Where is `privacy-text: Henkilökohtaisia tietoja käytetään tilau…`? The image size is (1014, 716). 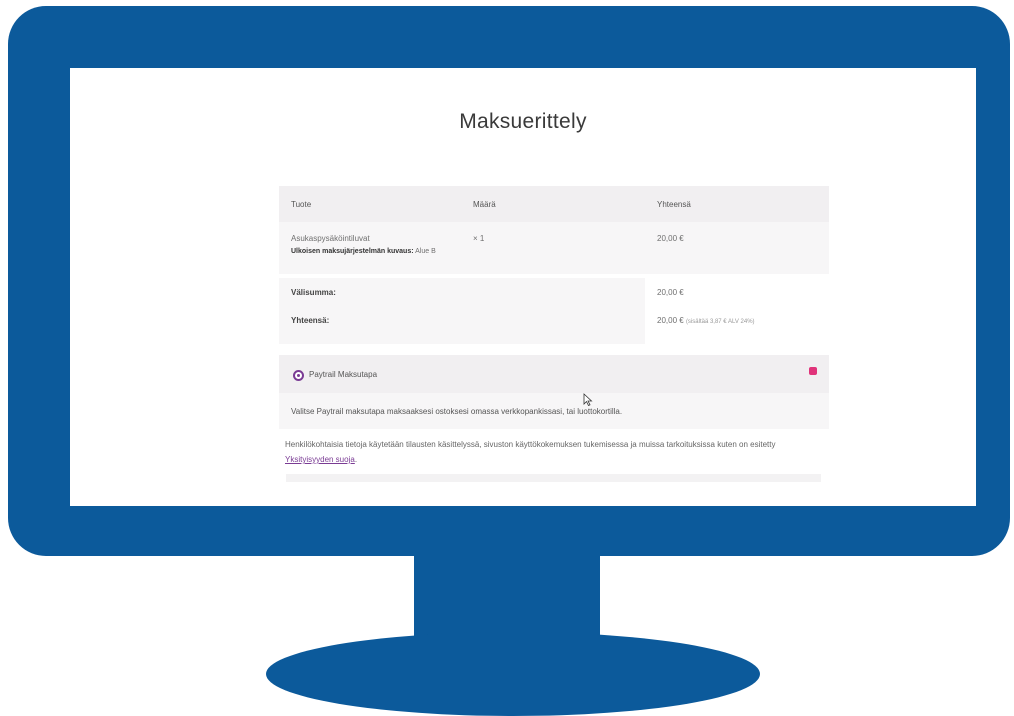
privacy-text: Henkilökohtaisia tietoja käytetään tilau… is located at coordinates (530, 444).